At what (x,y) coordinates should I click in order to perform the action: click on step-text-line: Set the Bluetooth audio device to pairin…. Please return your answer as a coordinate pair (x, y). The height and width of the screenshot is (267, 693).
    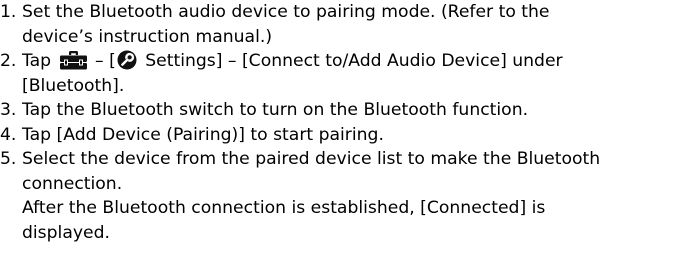
    Looking at the image, I should click on (286, 12).